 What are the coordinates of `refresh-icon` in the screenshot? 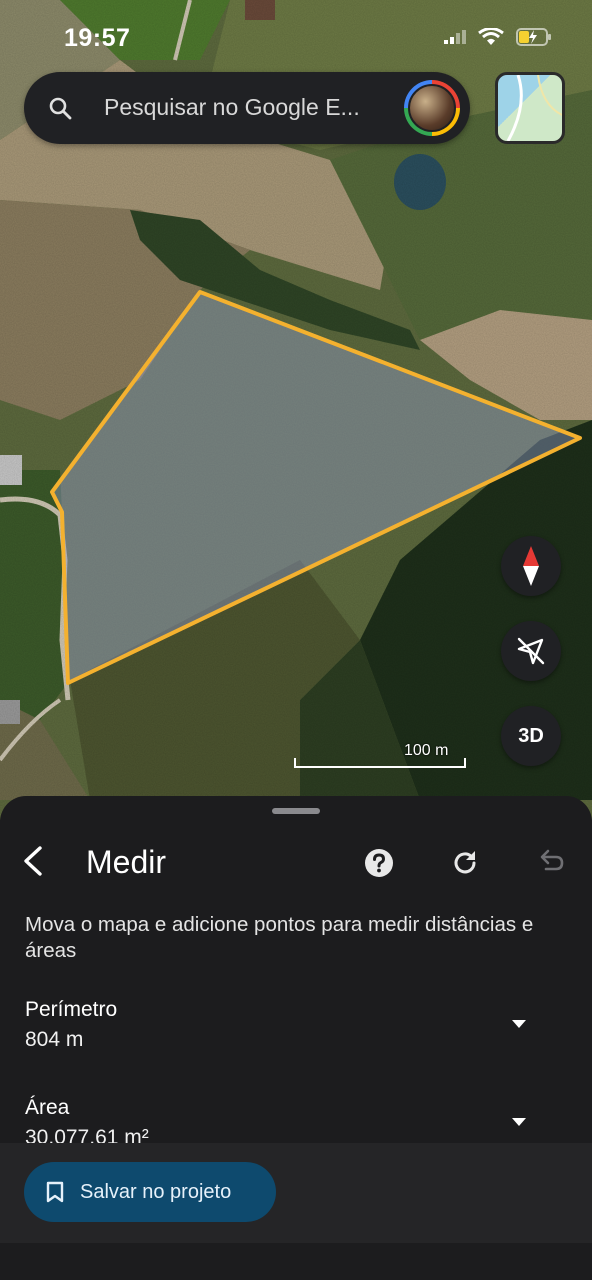 It's located at (465, 863).